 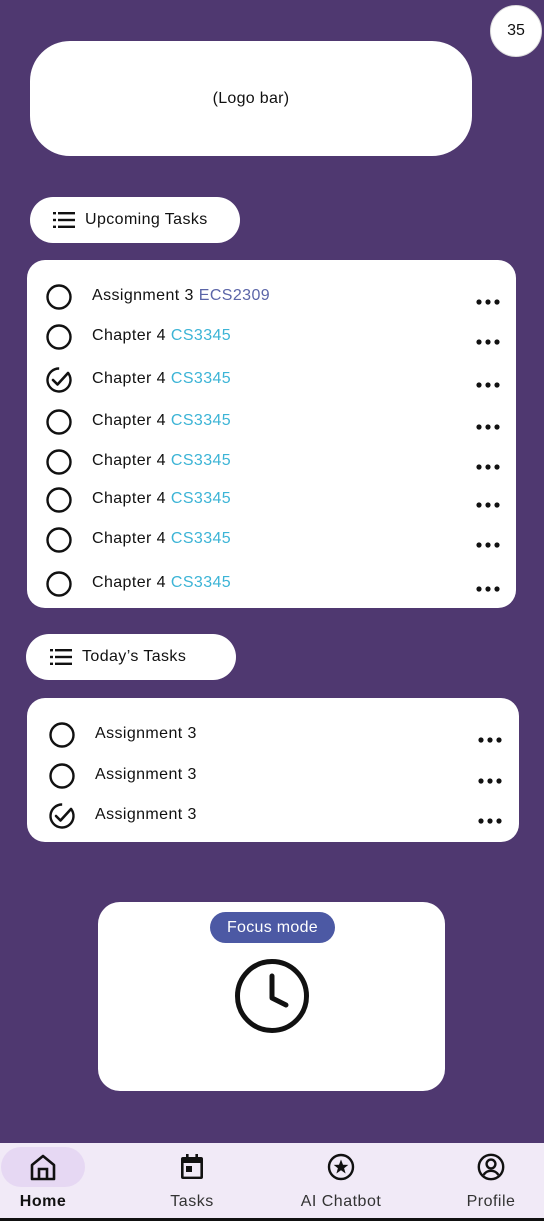 I want to click on todays-tasks-header: Today’s Tasks, so click(x=131, y=657).